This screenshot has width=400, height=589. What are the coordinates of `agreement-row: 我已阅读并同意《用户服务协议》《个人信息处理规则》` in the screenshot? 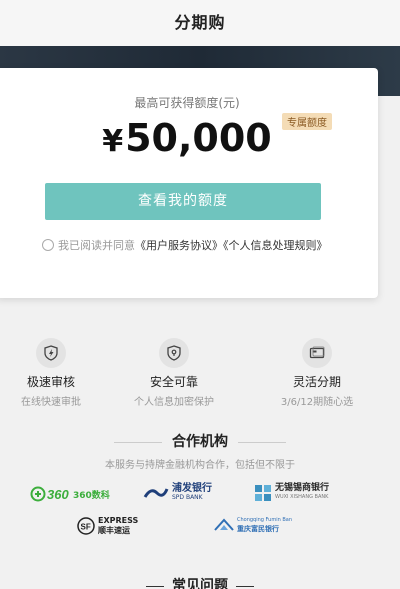 It's located at (170, 246).